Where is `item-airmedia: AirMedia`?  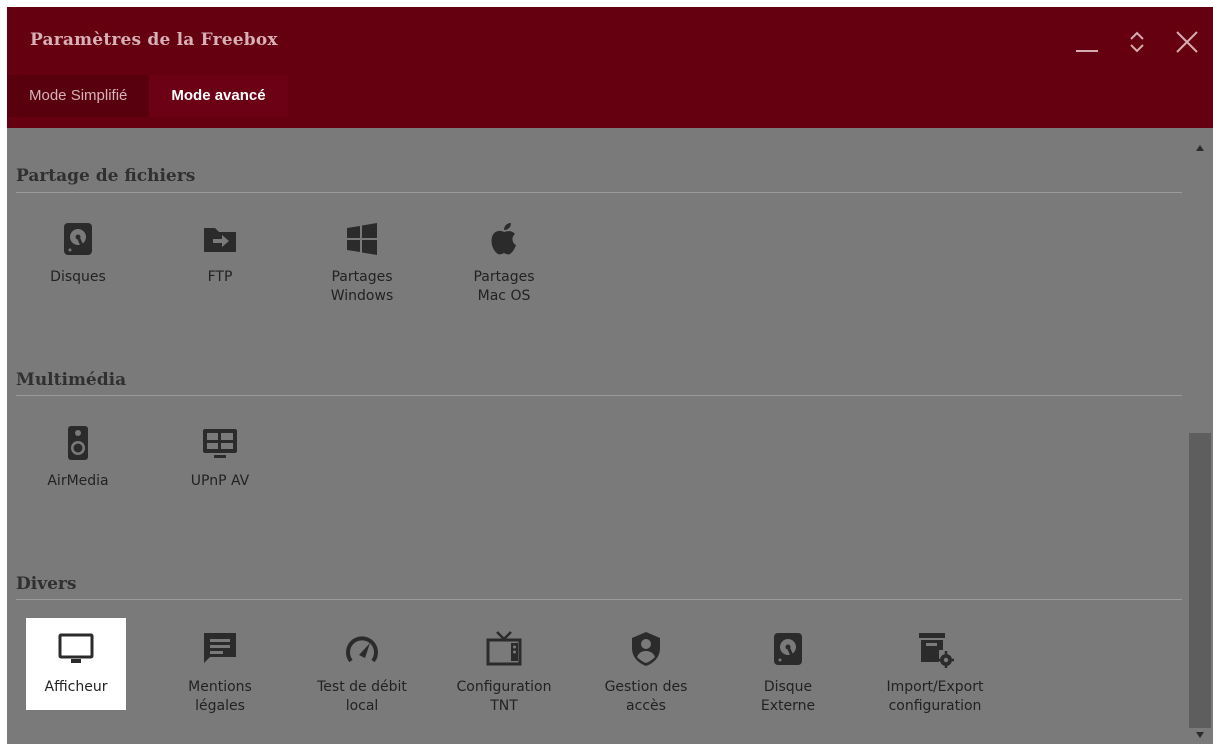 item-airmedia: AirMedia is located at coordinates (78, 457).